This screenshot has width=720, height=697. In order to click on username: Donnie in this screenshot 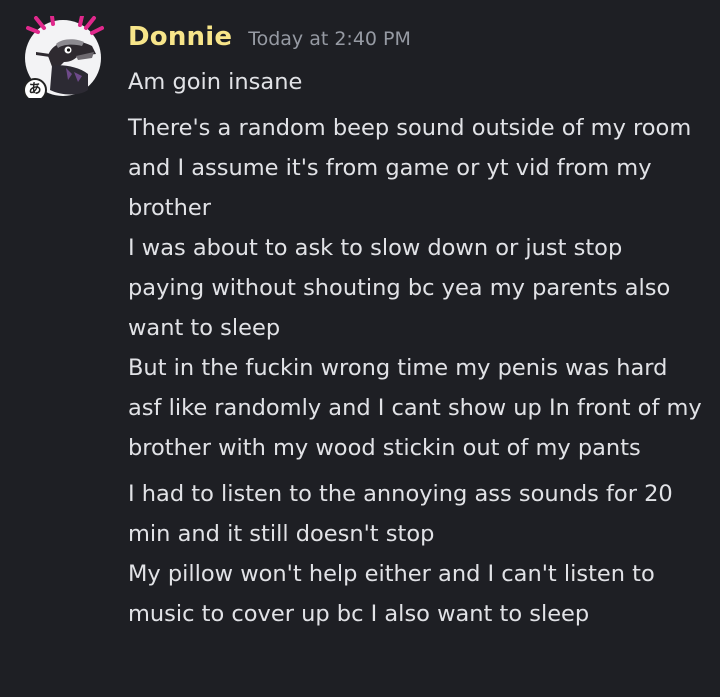, I will do `click(180, 37)`.